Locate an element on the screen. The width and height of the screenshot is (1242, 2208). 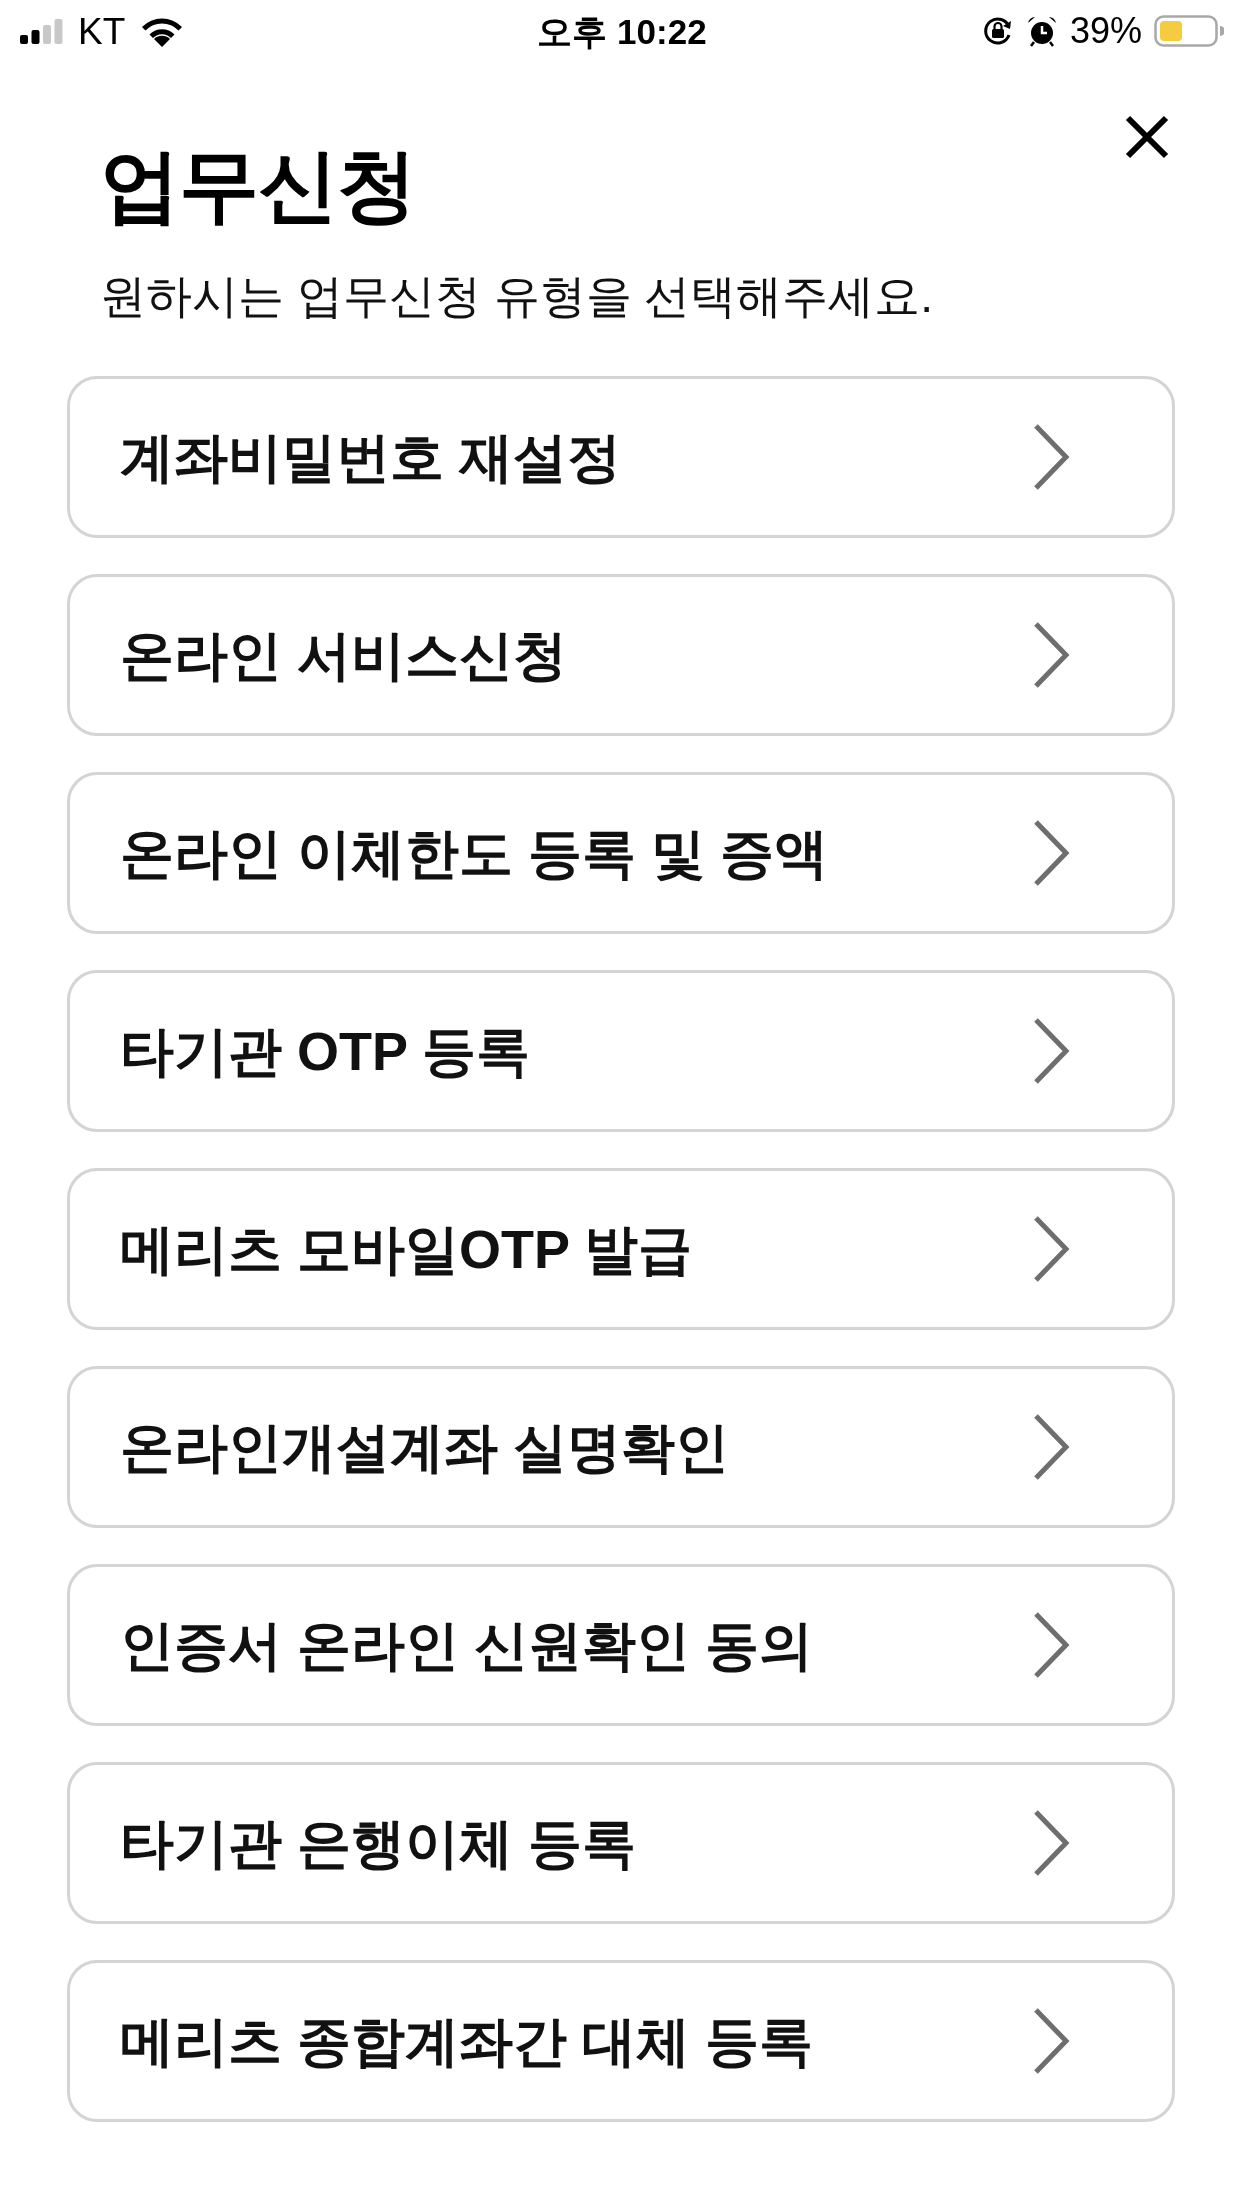
menu-item: 계좌비밀번호 재설정 is located at coordinates (621, 457).